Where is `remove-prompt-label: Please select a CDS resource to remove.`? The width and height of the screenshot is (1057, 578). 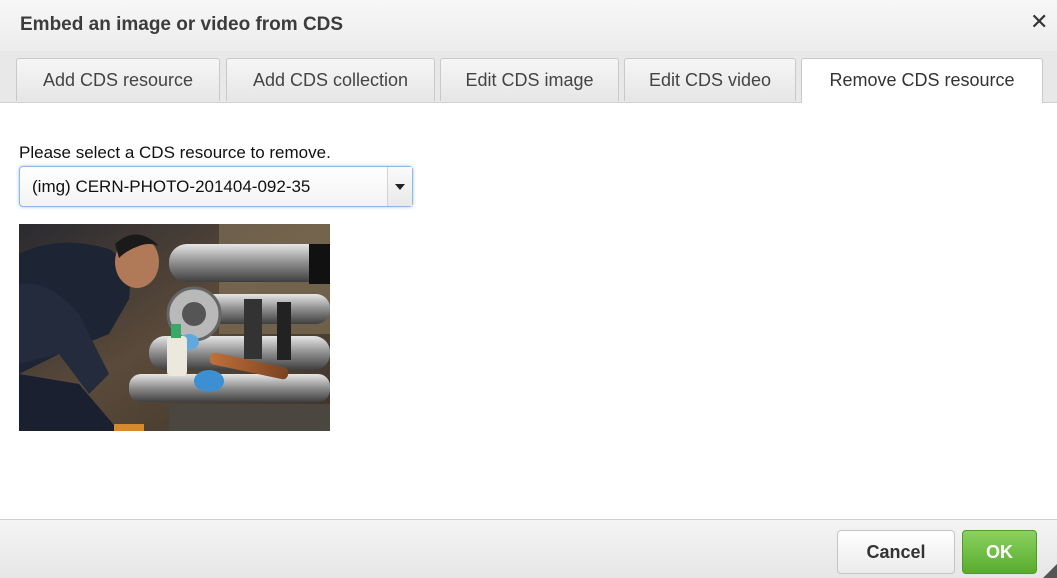
remove-prompt-label: Please select a CDS resource to remove. is located at coordinates (175, 152).